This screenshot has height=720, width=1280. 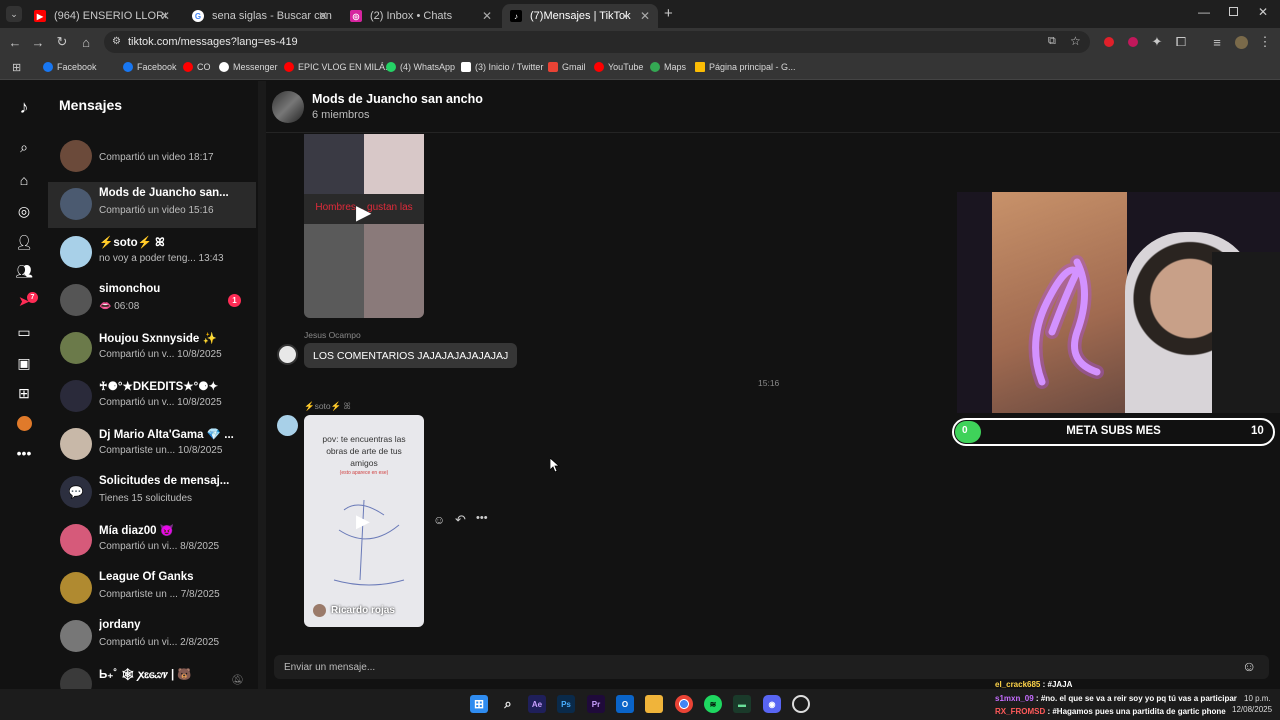 I want to click on bookmark-gmail: Gmail, so click(x=567, y=67).